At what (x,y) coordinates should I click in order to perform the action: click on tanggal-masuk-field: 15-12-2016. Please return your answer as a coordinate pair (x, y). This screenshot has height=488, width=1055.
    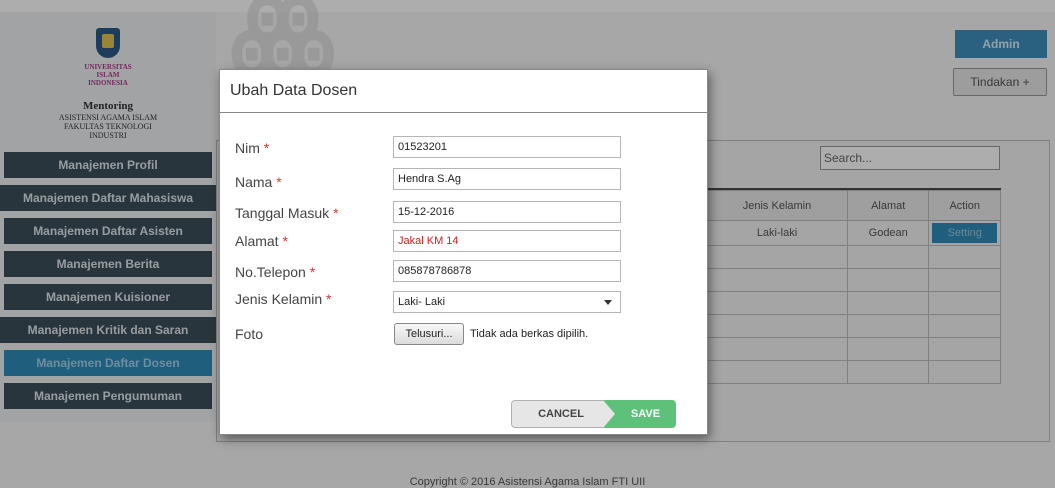
    Looking at the image, I should click on (507, 212).